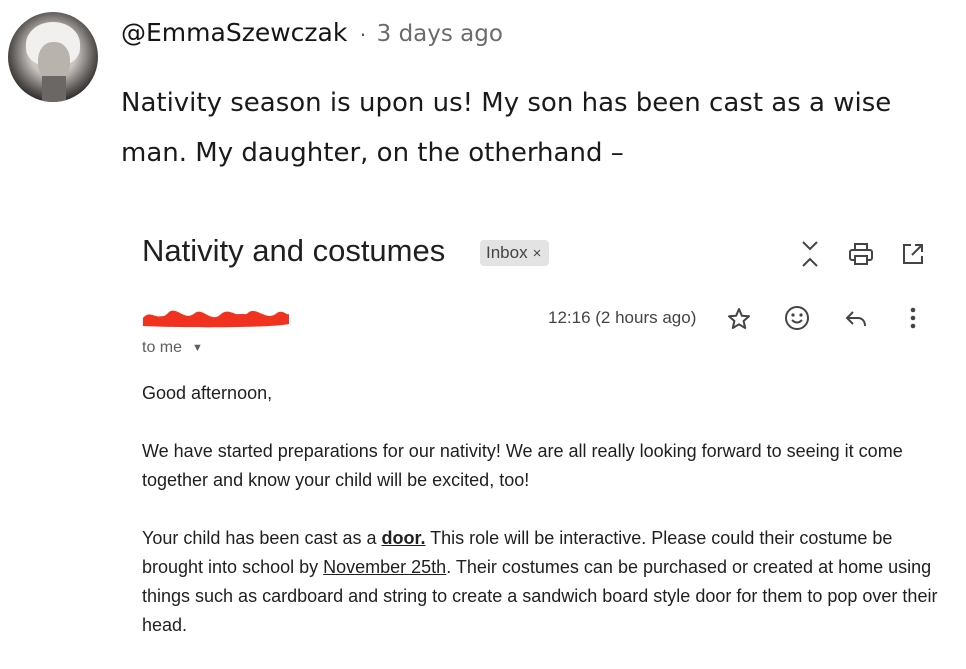 The height and width of the screenshot is (669, 966). Describe the element at coordinates (507, 252) in the screenshot. I see `inbox-label-text: Inbox` at that location.